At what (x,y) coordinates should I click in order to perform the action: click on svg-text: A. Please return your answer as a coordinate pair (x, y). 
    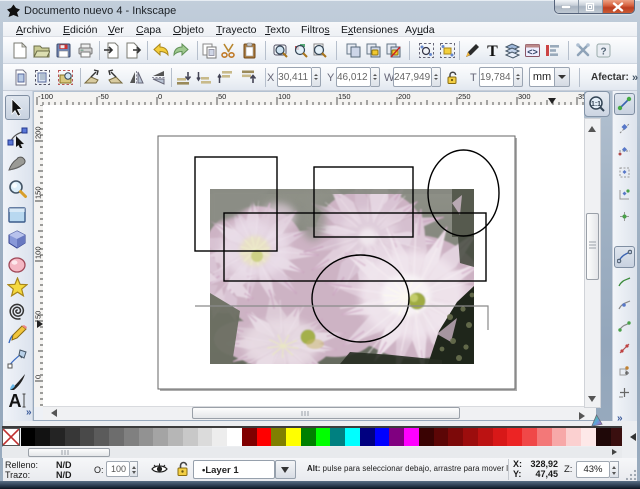
    Looking at the image, I should click on (15, 401).